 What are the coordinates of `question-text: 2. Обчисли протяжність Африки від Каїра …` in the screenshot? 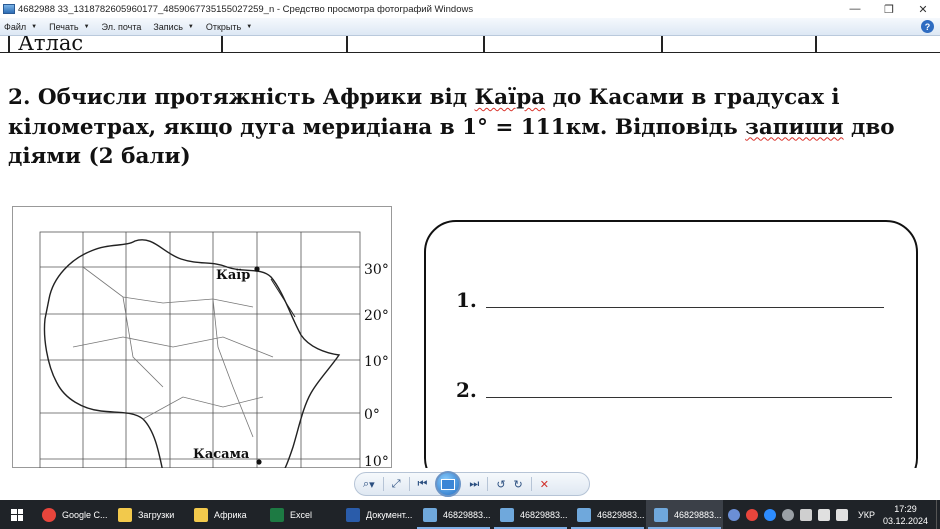 It's located at (451, 127).